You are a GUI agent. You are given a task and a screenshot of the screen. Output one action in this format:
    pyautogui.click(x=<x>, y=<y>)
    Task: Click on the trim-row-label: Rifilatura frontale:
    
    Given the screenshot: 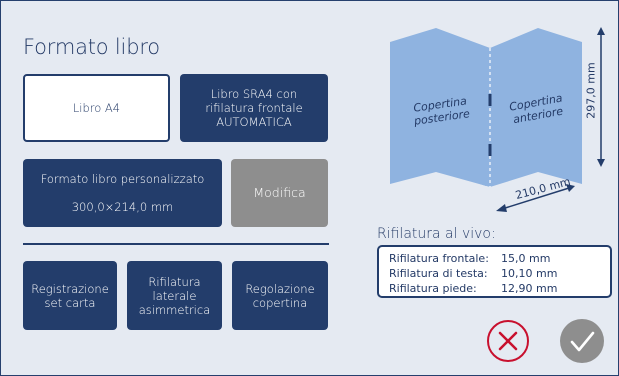 What is the action you would take?
    pyautogui.click(x=439, y=258)
    